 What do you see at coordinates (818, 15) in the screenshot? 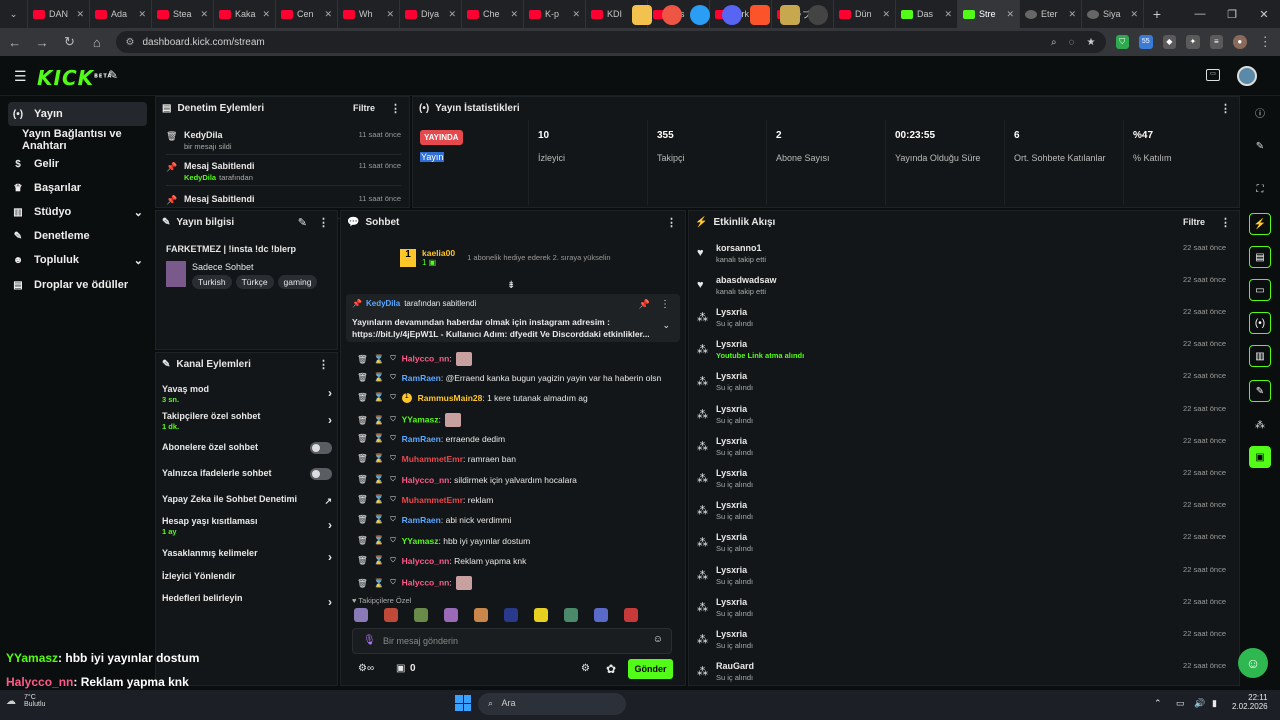
I see `obs-icon` at bounding box center [818, 15].